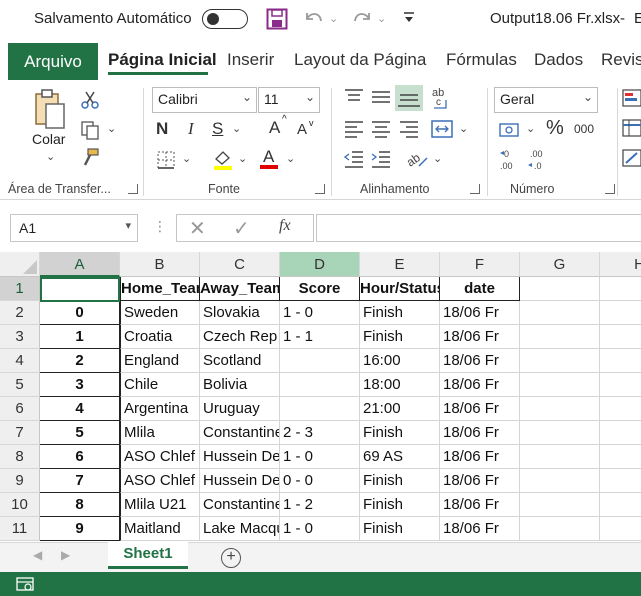 The height and width of the screenshot is (596, 641). What do you see at coordinates (381, 18) in the screenshot?
I see `redo-dropdown-icon: ⌄` at bounding box center [381, 18].